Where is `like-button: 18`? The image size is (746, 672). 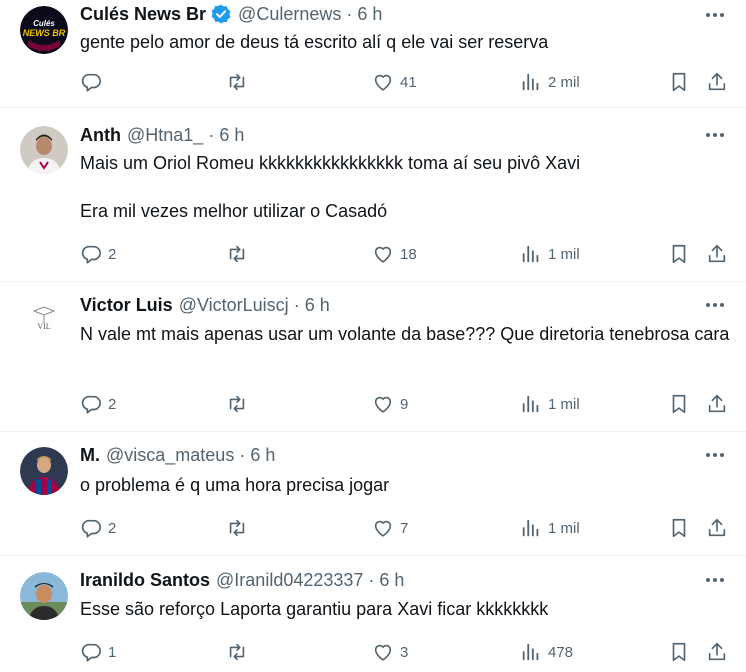 like-button: 18 is located at coordinates (394, 254).